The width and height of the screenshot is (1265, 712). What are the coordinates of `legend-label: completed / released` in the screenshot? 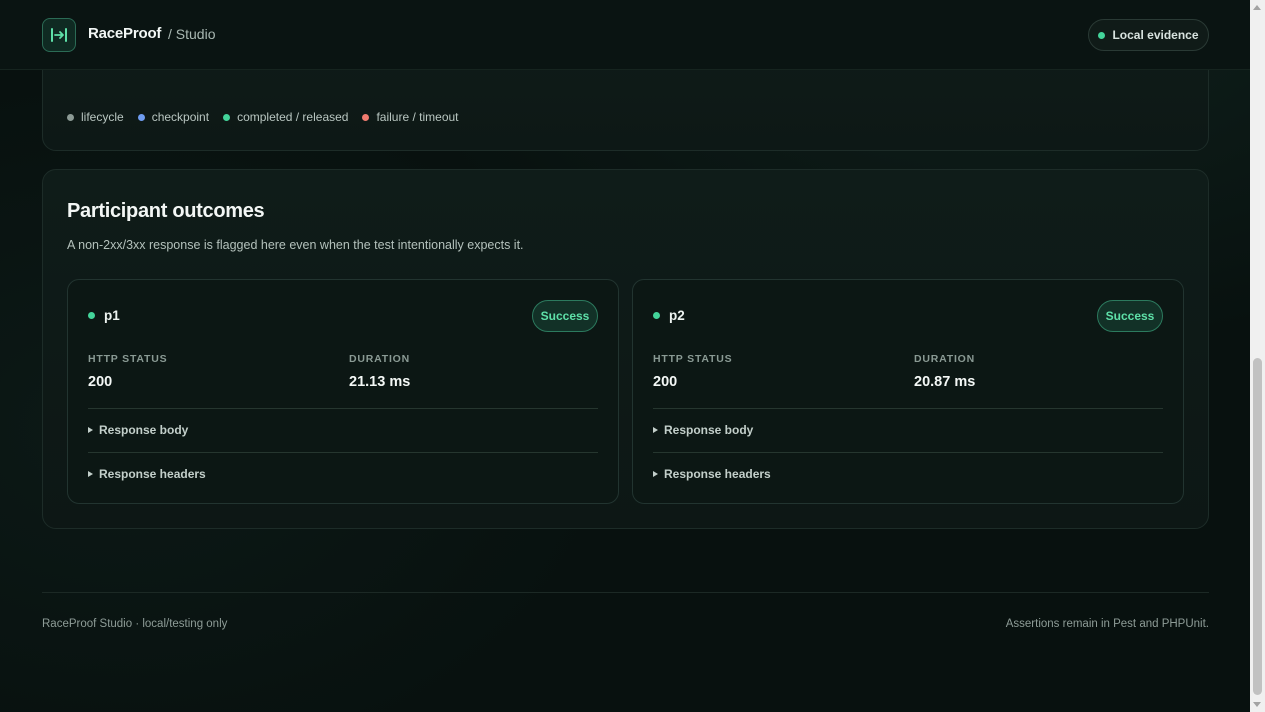 It's located at (293, 117).